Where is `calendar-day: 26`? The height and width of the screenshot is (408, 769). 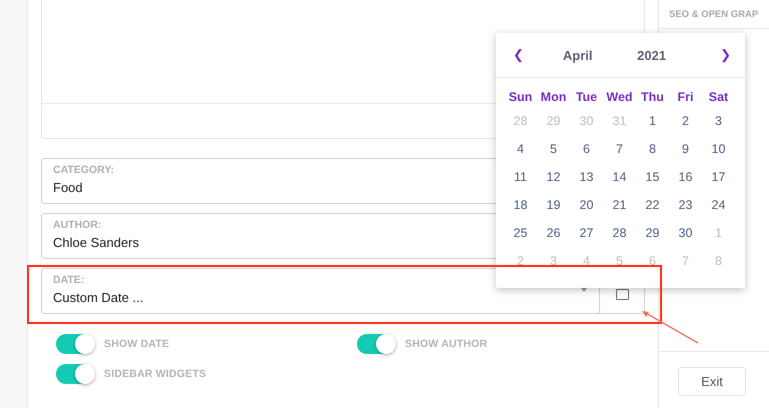
calendar-day: 26 is located at coordinates (553, 234).